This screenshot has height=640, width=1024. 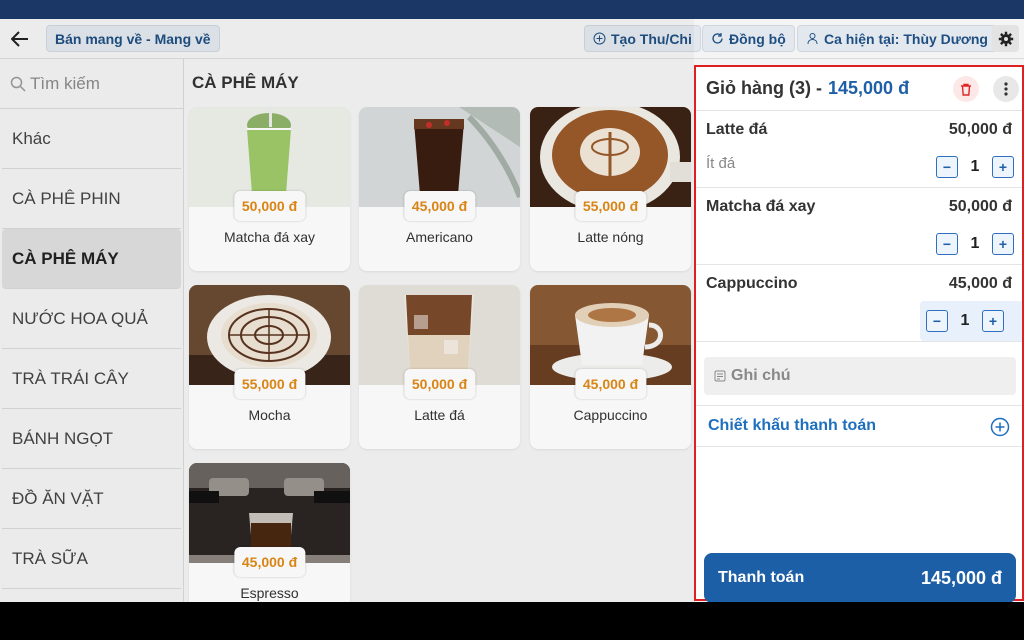 I want to click on category-label: NƯỚC HOA QUẢ, so click(x=80, y=318).